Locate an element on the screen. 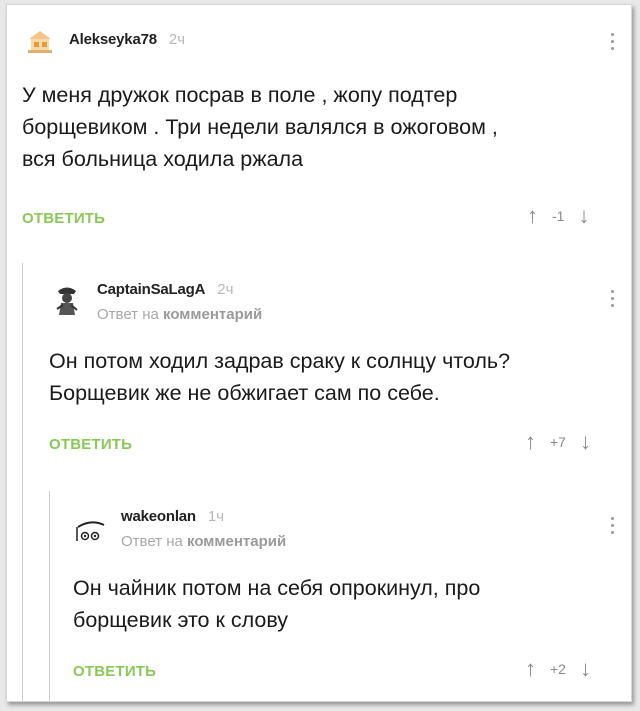 Image resolution: width=640 pixels, height=711 pixels. vote-controls: ↑ -1 ↓ is located at coordinates (558, 216).